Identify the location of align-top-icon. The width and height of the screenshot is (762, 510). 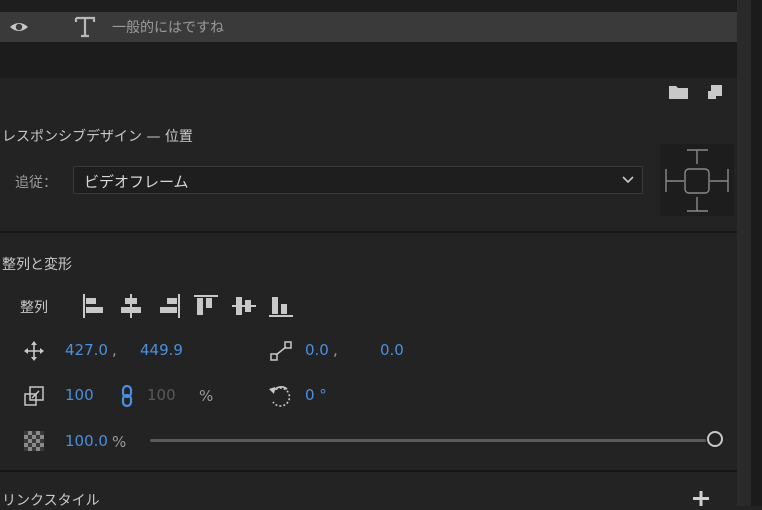
(206, 306).